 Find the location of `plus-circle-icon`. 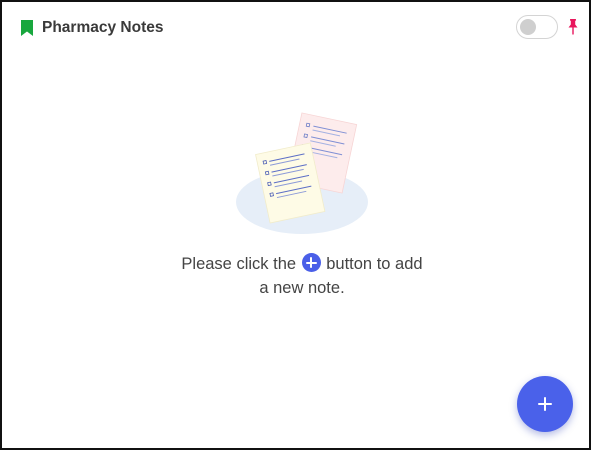

plus-circle-icon is located at coordinates (311, 262).